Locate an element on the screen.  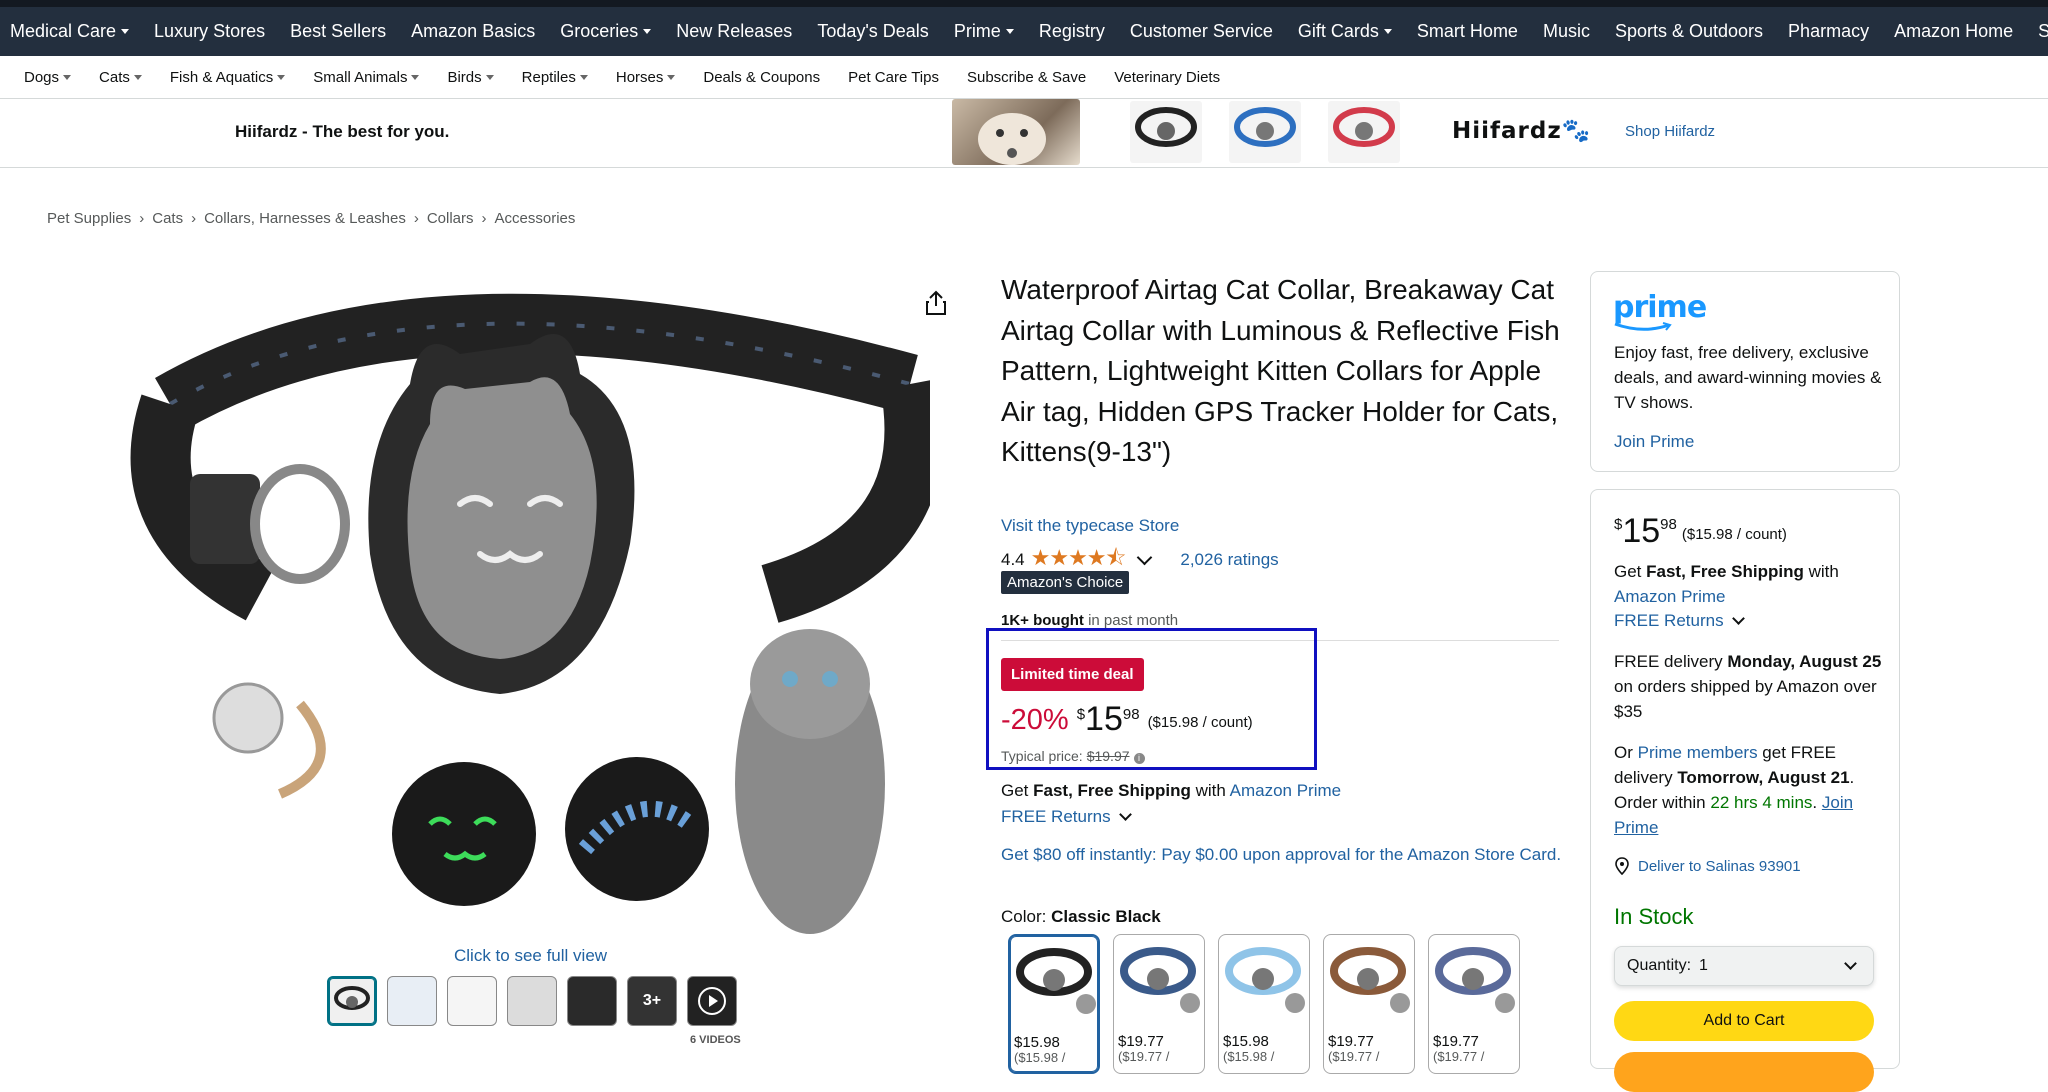
ratings-count-link: 2,026 ratings is located at coordinates (1229, 560).